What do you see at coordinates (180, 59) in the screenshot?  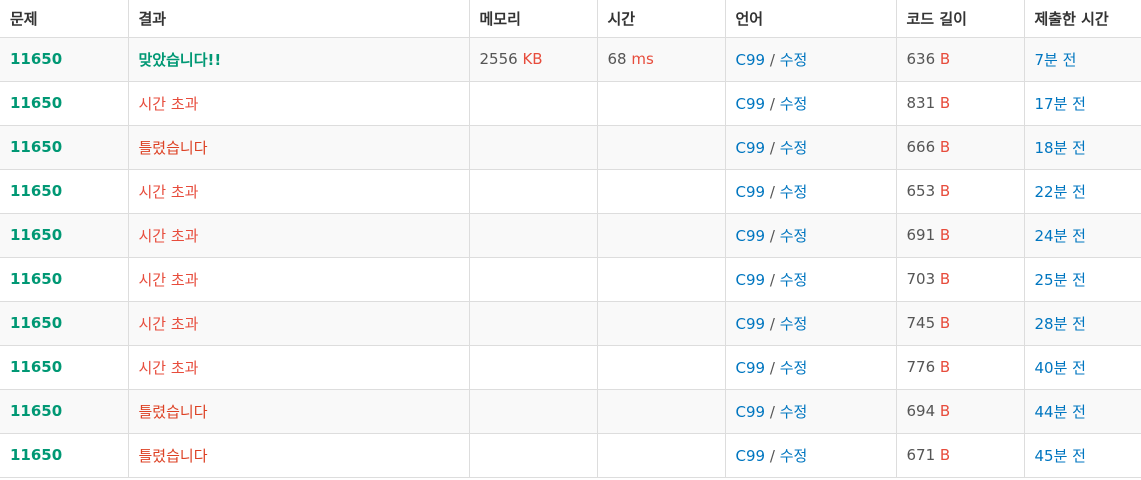 I see `result-text: 맞았습니다!!` at bounding box center [180, 59].